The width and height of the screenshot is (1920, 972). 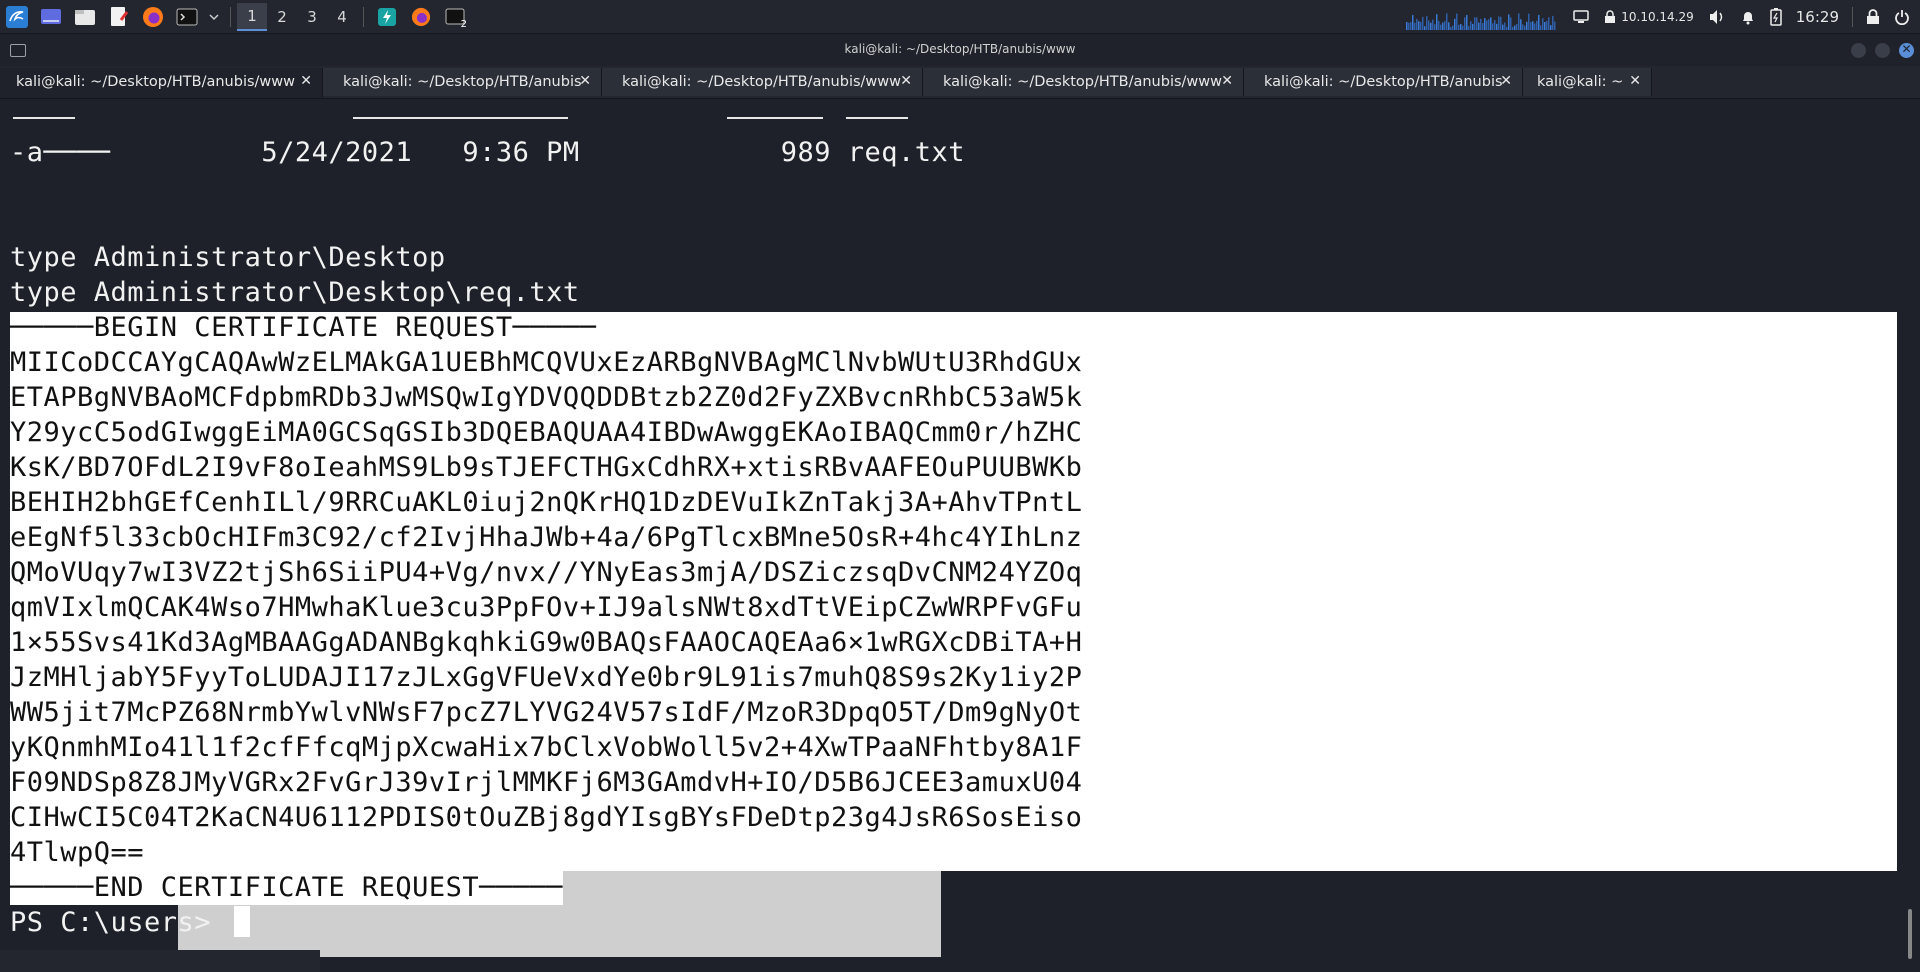 I want to click on volume-icon, so click(x=1717, y=16).